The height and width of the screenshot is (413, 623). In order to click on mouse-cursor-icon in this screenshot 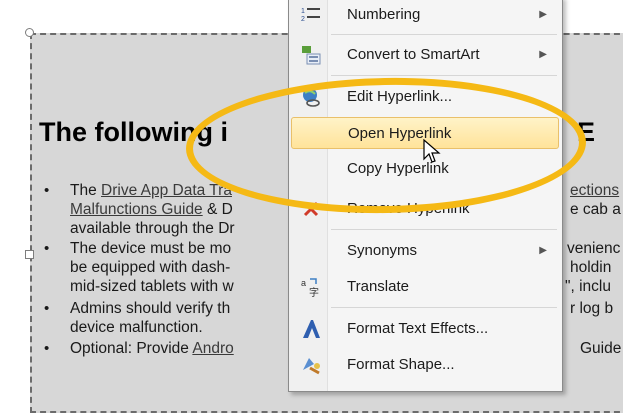, I will do `click(432, 151)`.